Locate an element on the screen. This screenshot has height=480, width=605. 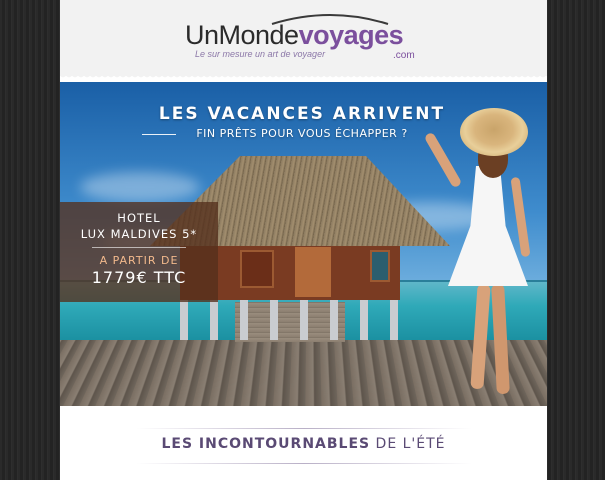
offer-hotel-line1: HOTEL is located at coordinates (139, 218).